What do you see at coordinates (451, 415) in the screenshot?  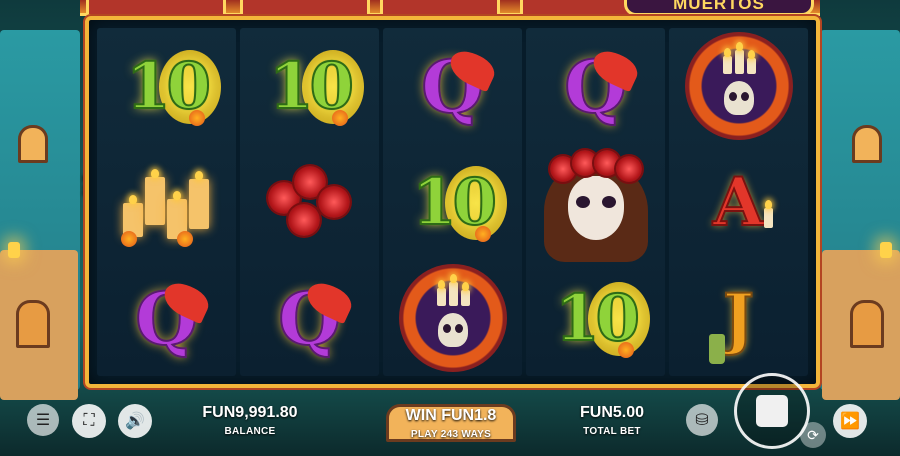 I see `win-value: WIN FUN1.8` at bounding box center [451, 415].